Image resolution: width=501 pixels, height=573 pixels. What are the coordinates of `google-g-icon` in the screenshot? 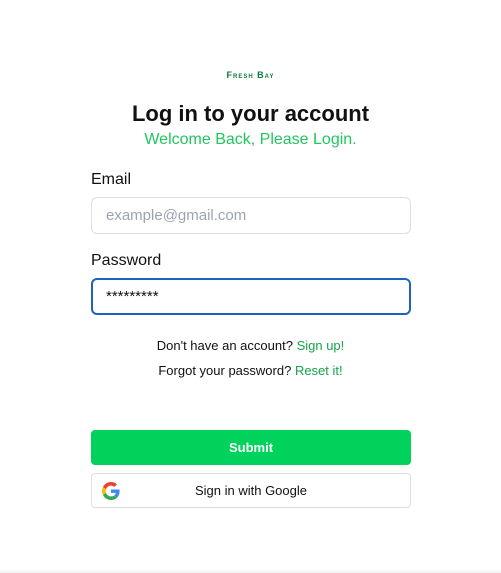 It's located at (111, 491).